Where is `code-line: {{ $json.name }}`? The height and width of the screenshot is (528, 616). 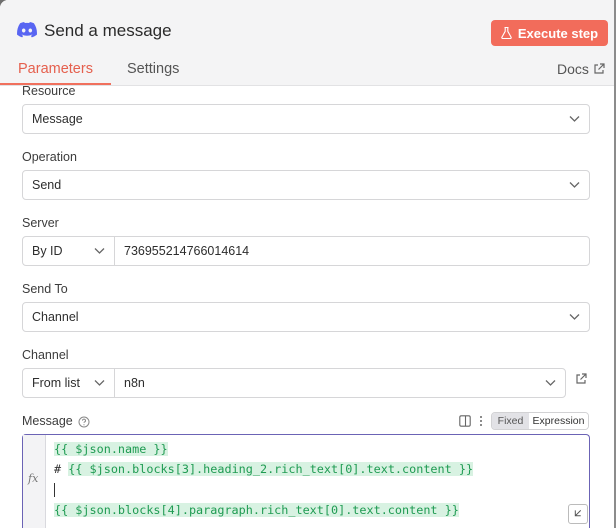
code-line: {{ $json.name }} is located at coordinates (111, 449).